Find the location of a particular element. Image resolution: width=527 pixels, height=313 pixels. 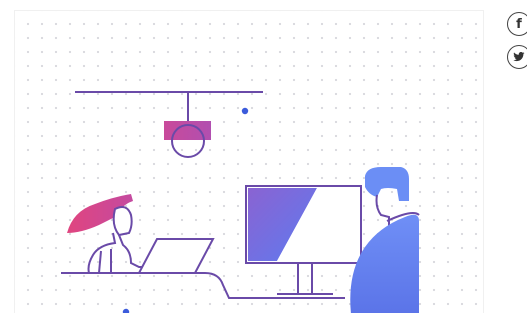

twitter-share-button is located at coordinates (517, 57).